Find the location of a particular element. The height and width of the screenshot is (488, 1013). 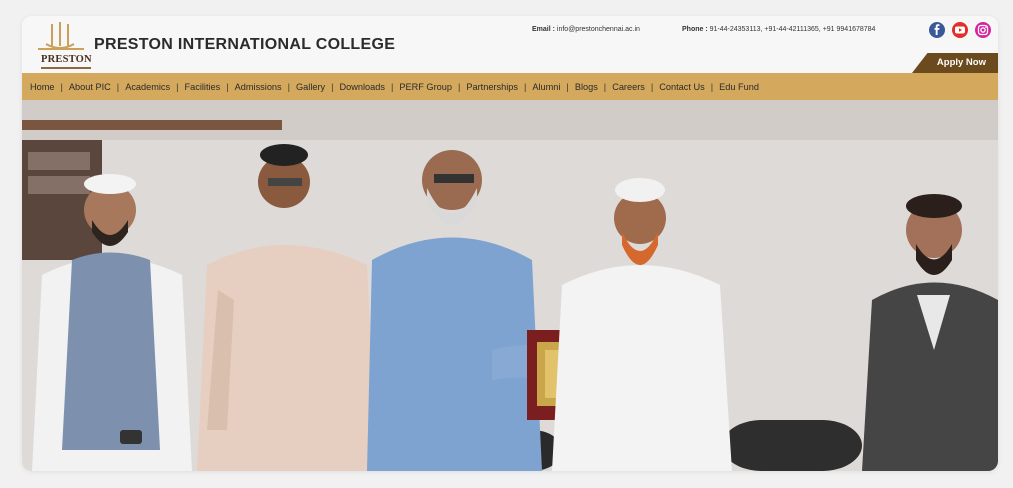

logo-wordmark: PRESTON is located at coordinates (66, 59).